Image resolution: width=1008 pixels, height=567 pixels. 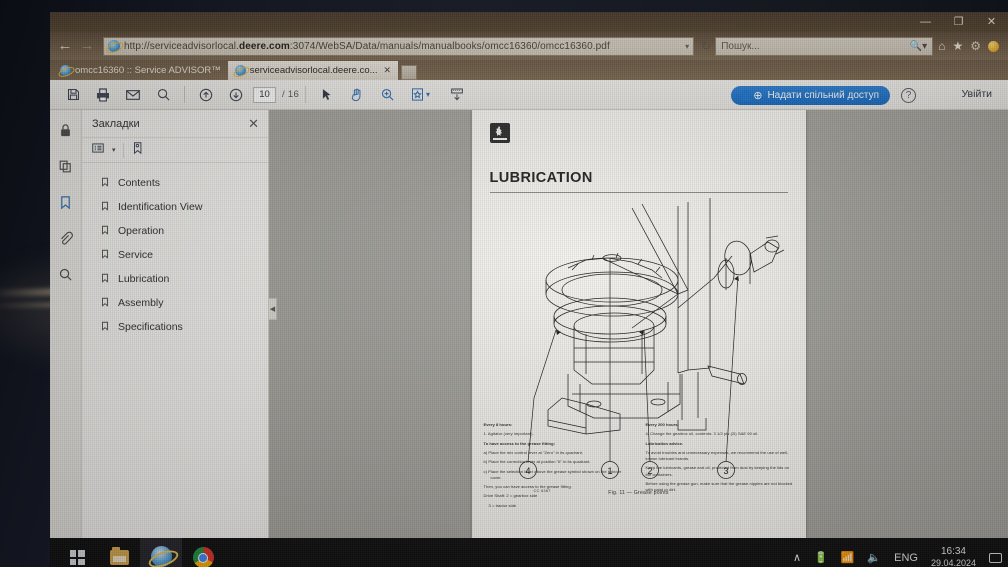 I want to click on print-icon, so click(x=103, y=95).